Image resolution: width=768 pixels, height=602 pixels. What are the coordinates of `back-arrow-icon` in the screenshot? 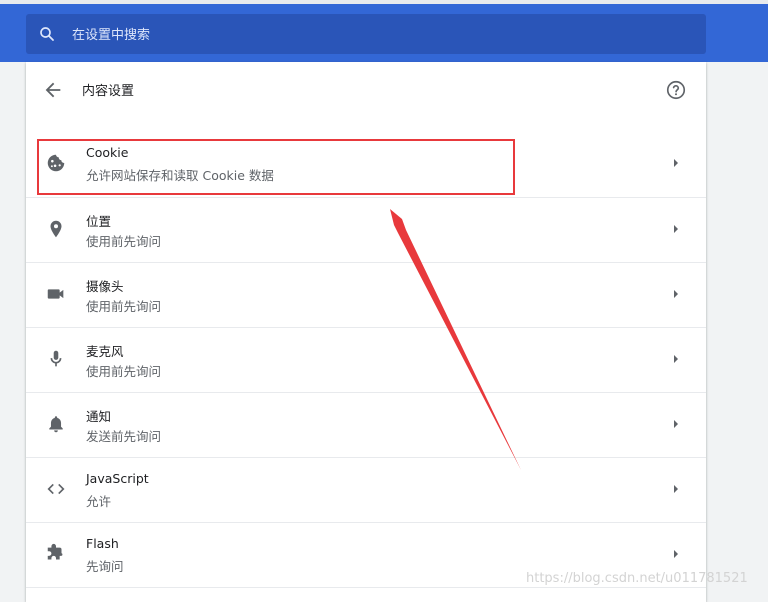 It's located at (53, 90).